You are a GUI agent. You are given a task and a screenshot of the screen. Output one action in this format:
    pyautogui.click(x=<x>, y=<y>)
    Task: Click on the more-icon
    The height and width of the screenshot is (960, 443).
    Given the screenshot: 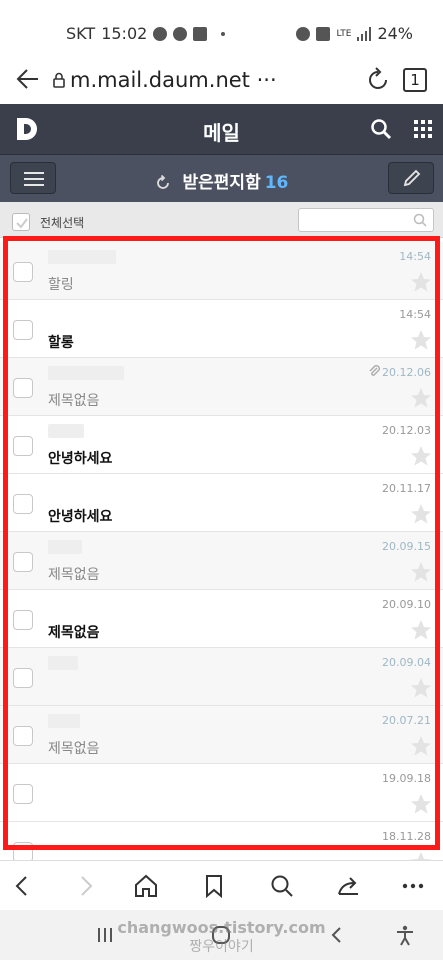 What is the action you would take?
    pyautogui.click(x=413, y=886)
    